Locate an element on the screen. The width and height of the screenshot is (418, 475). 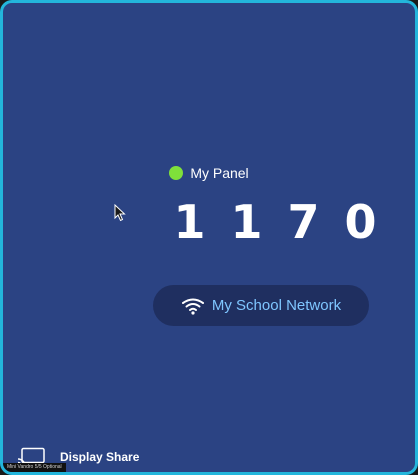
connection-code: 1 1 7 0 is located at coordinates (275, 222).